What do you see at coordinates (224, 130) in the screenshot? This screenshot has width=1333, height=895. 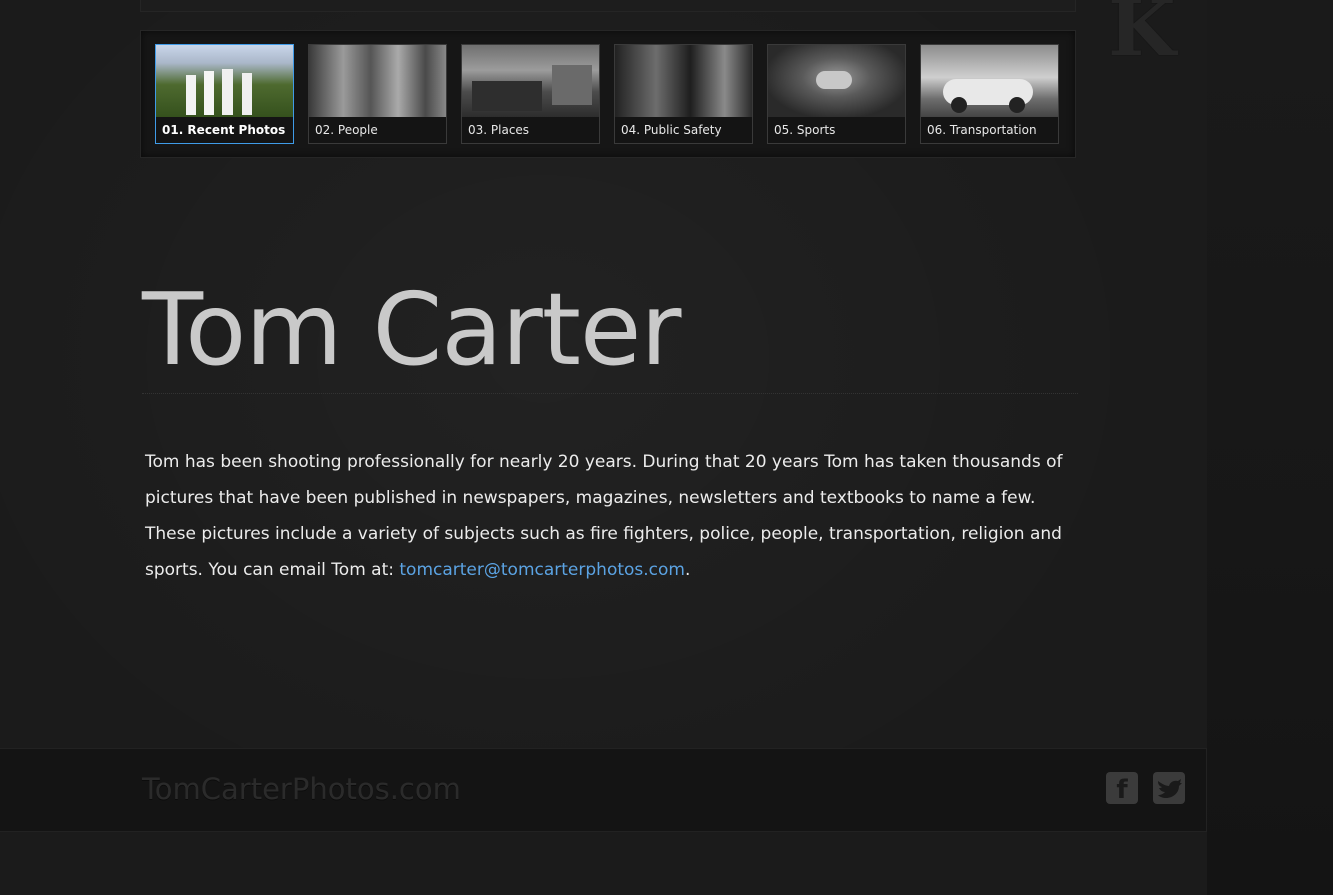 I see `thumb-label: 01. Recent Photos` at bounding box center [224, 130].